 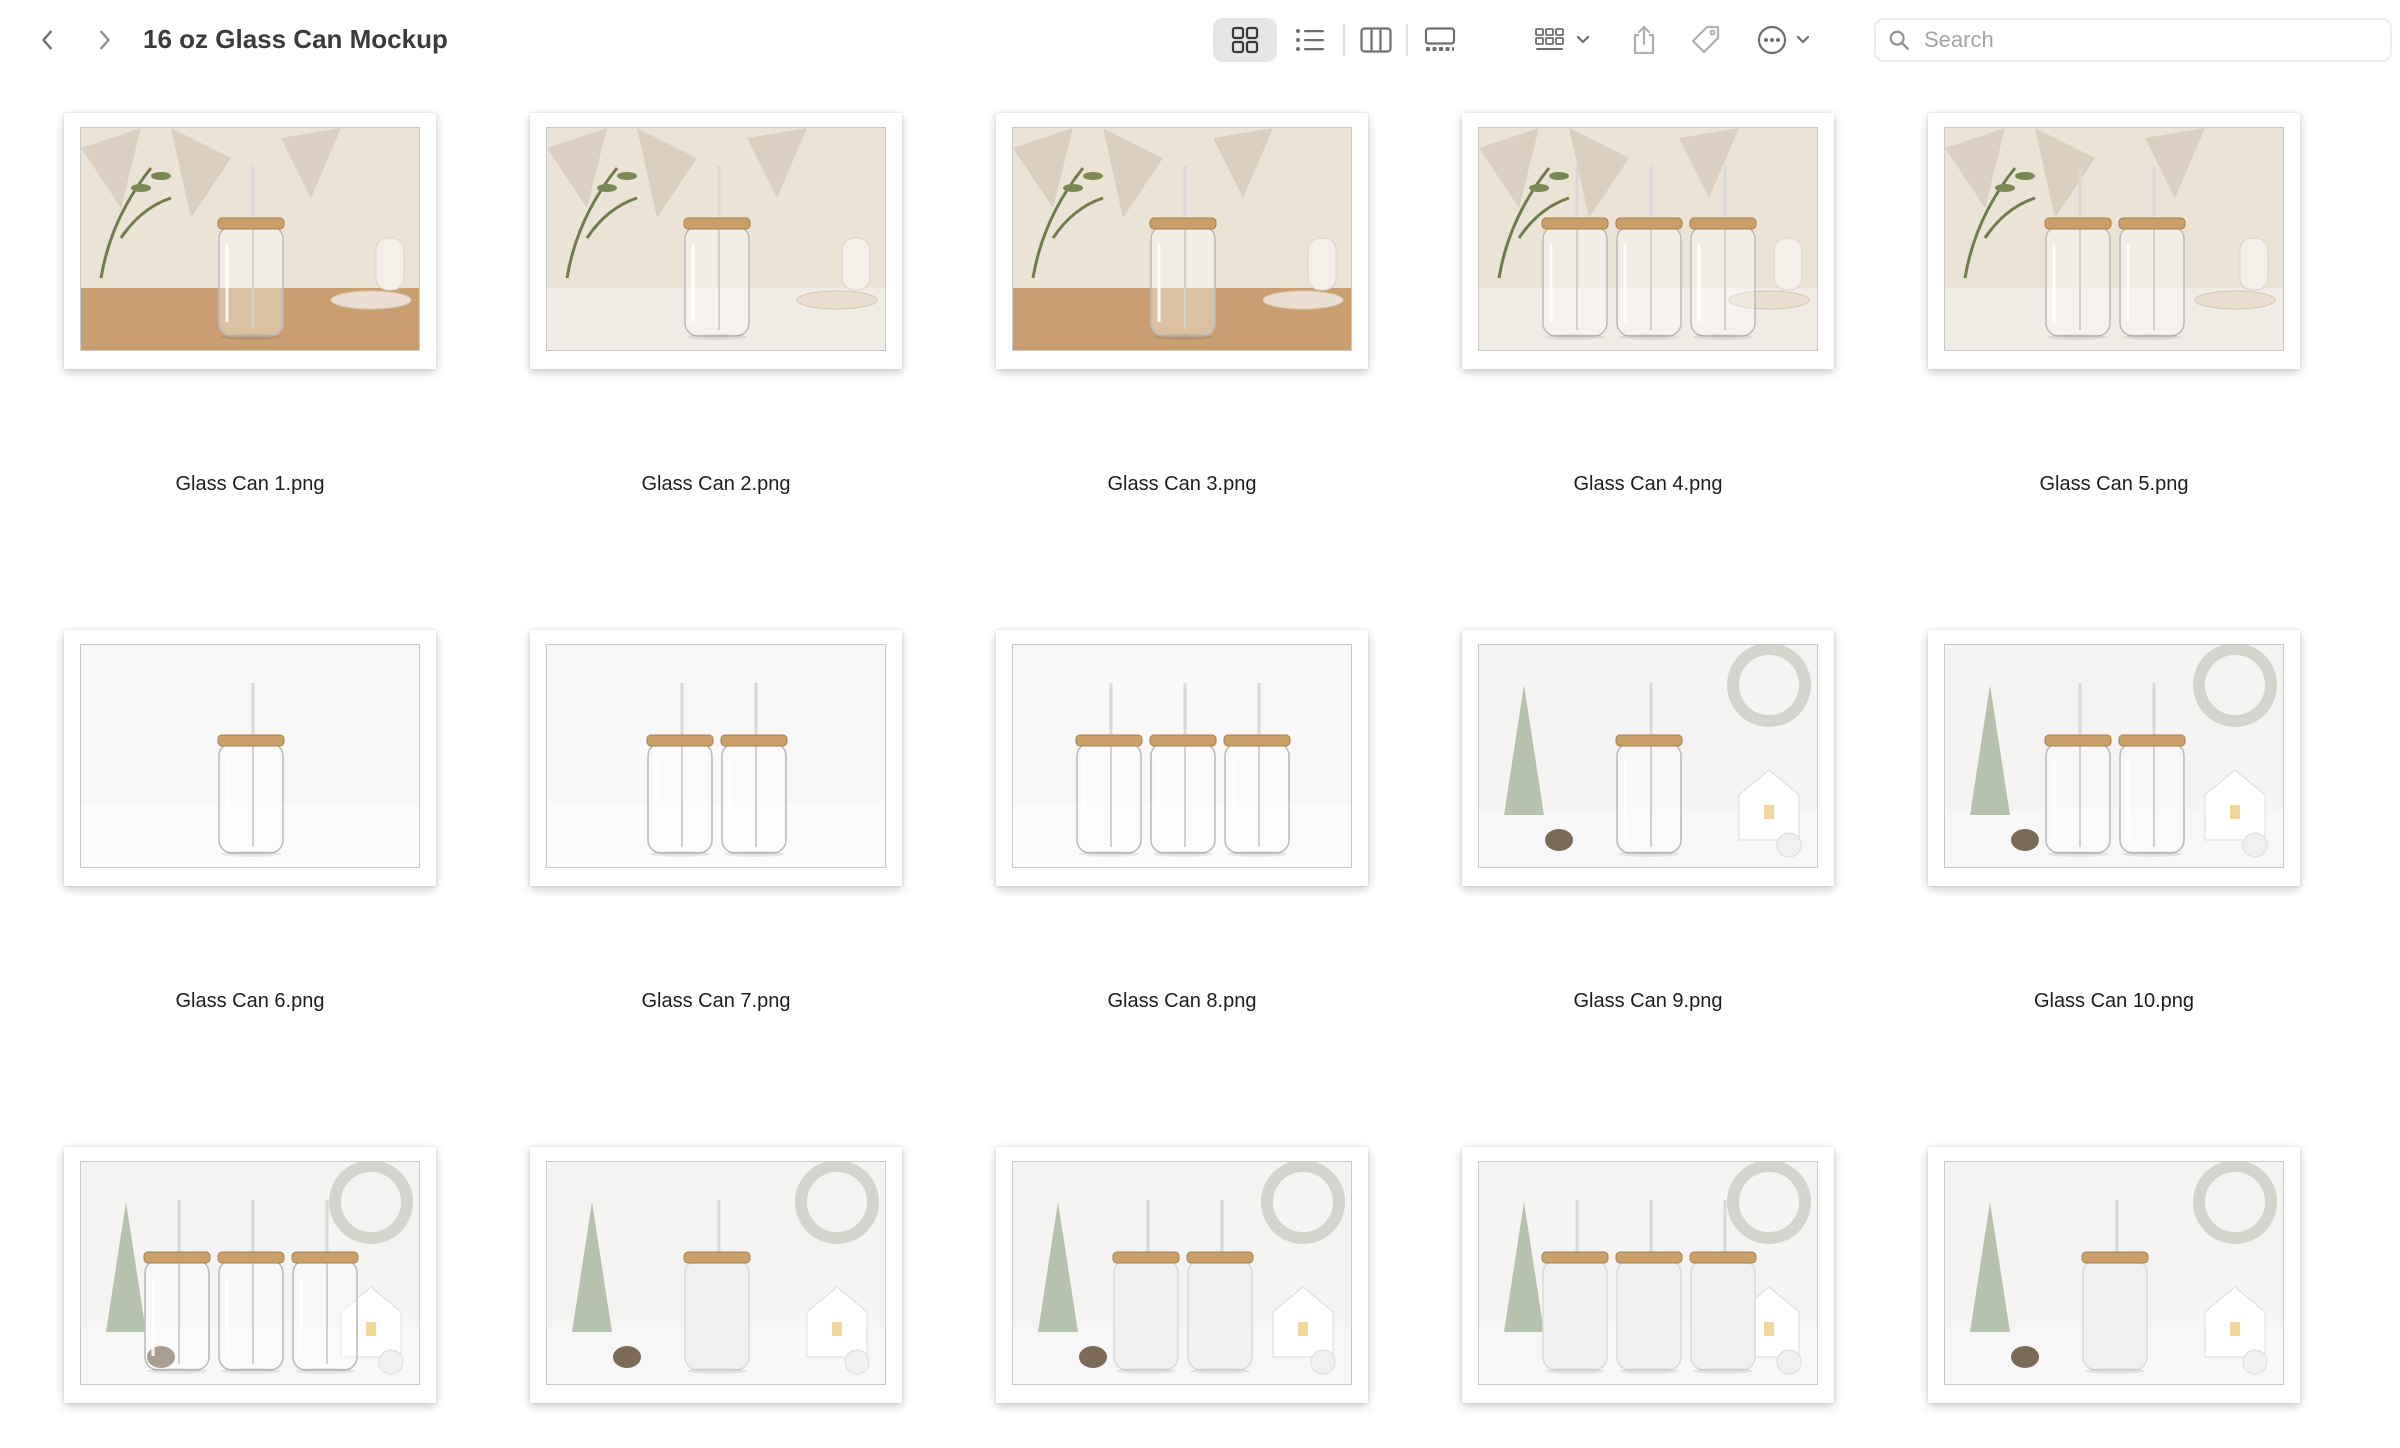 I want to click on file-name-label: Glass Can 3.png, so click(x=1182, y=484).